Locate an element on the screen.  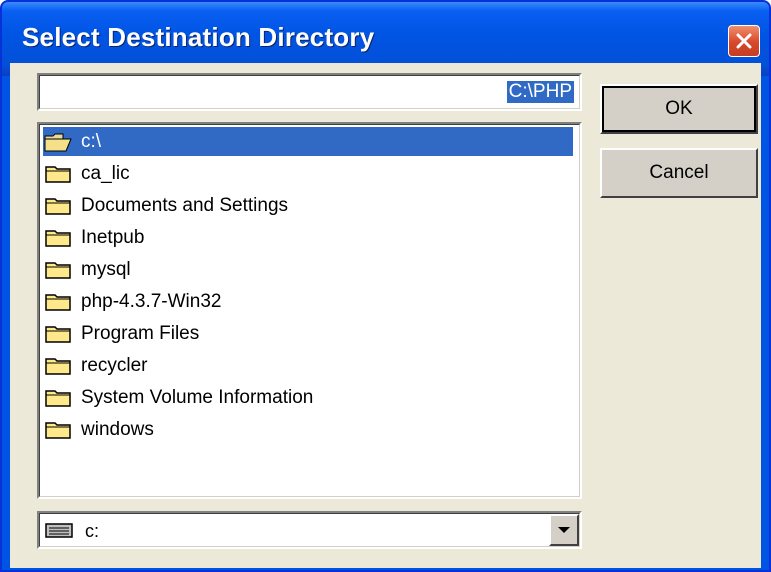
drive-select: c: is located at coordinates (309, 530).